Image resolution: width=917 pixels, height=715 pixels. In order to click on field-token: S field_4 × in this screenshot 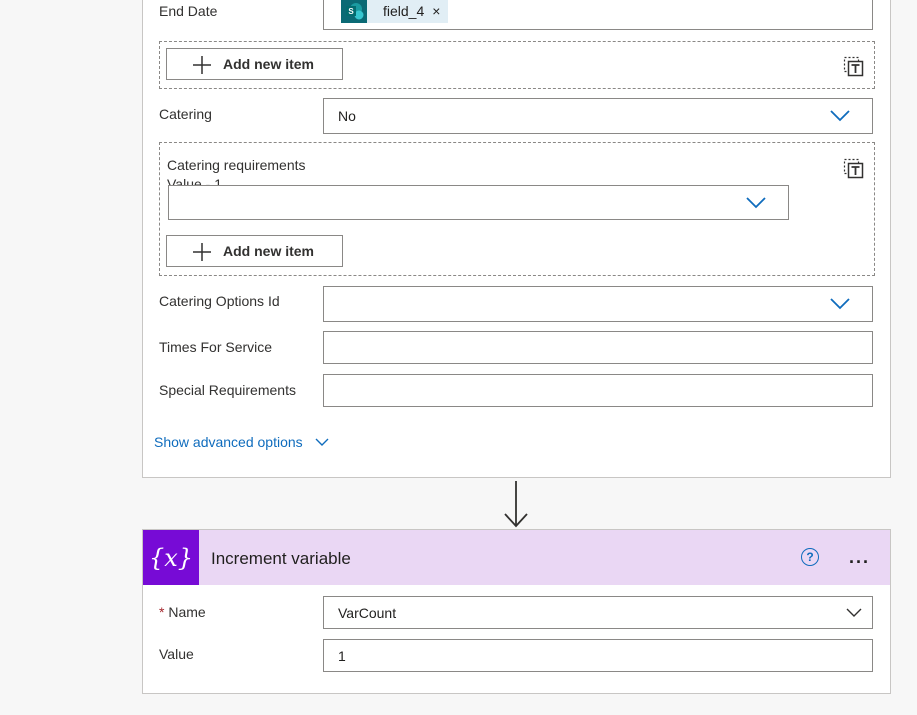, I will do `click(395, 11)`.